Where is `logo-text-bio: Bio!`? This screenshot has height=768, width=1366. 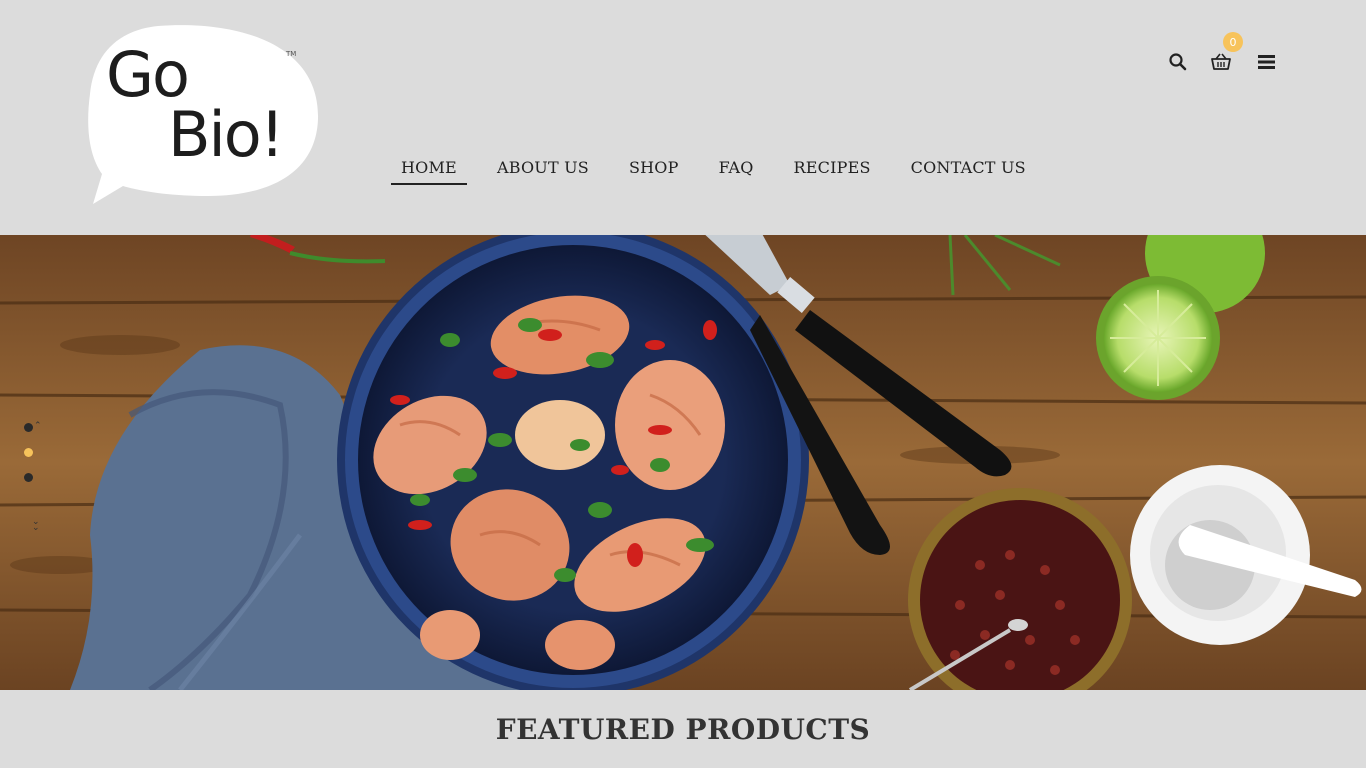 logo-text-bio: Bio! is located at coordinates (226, 134).